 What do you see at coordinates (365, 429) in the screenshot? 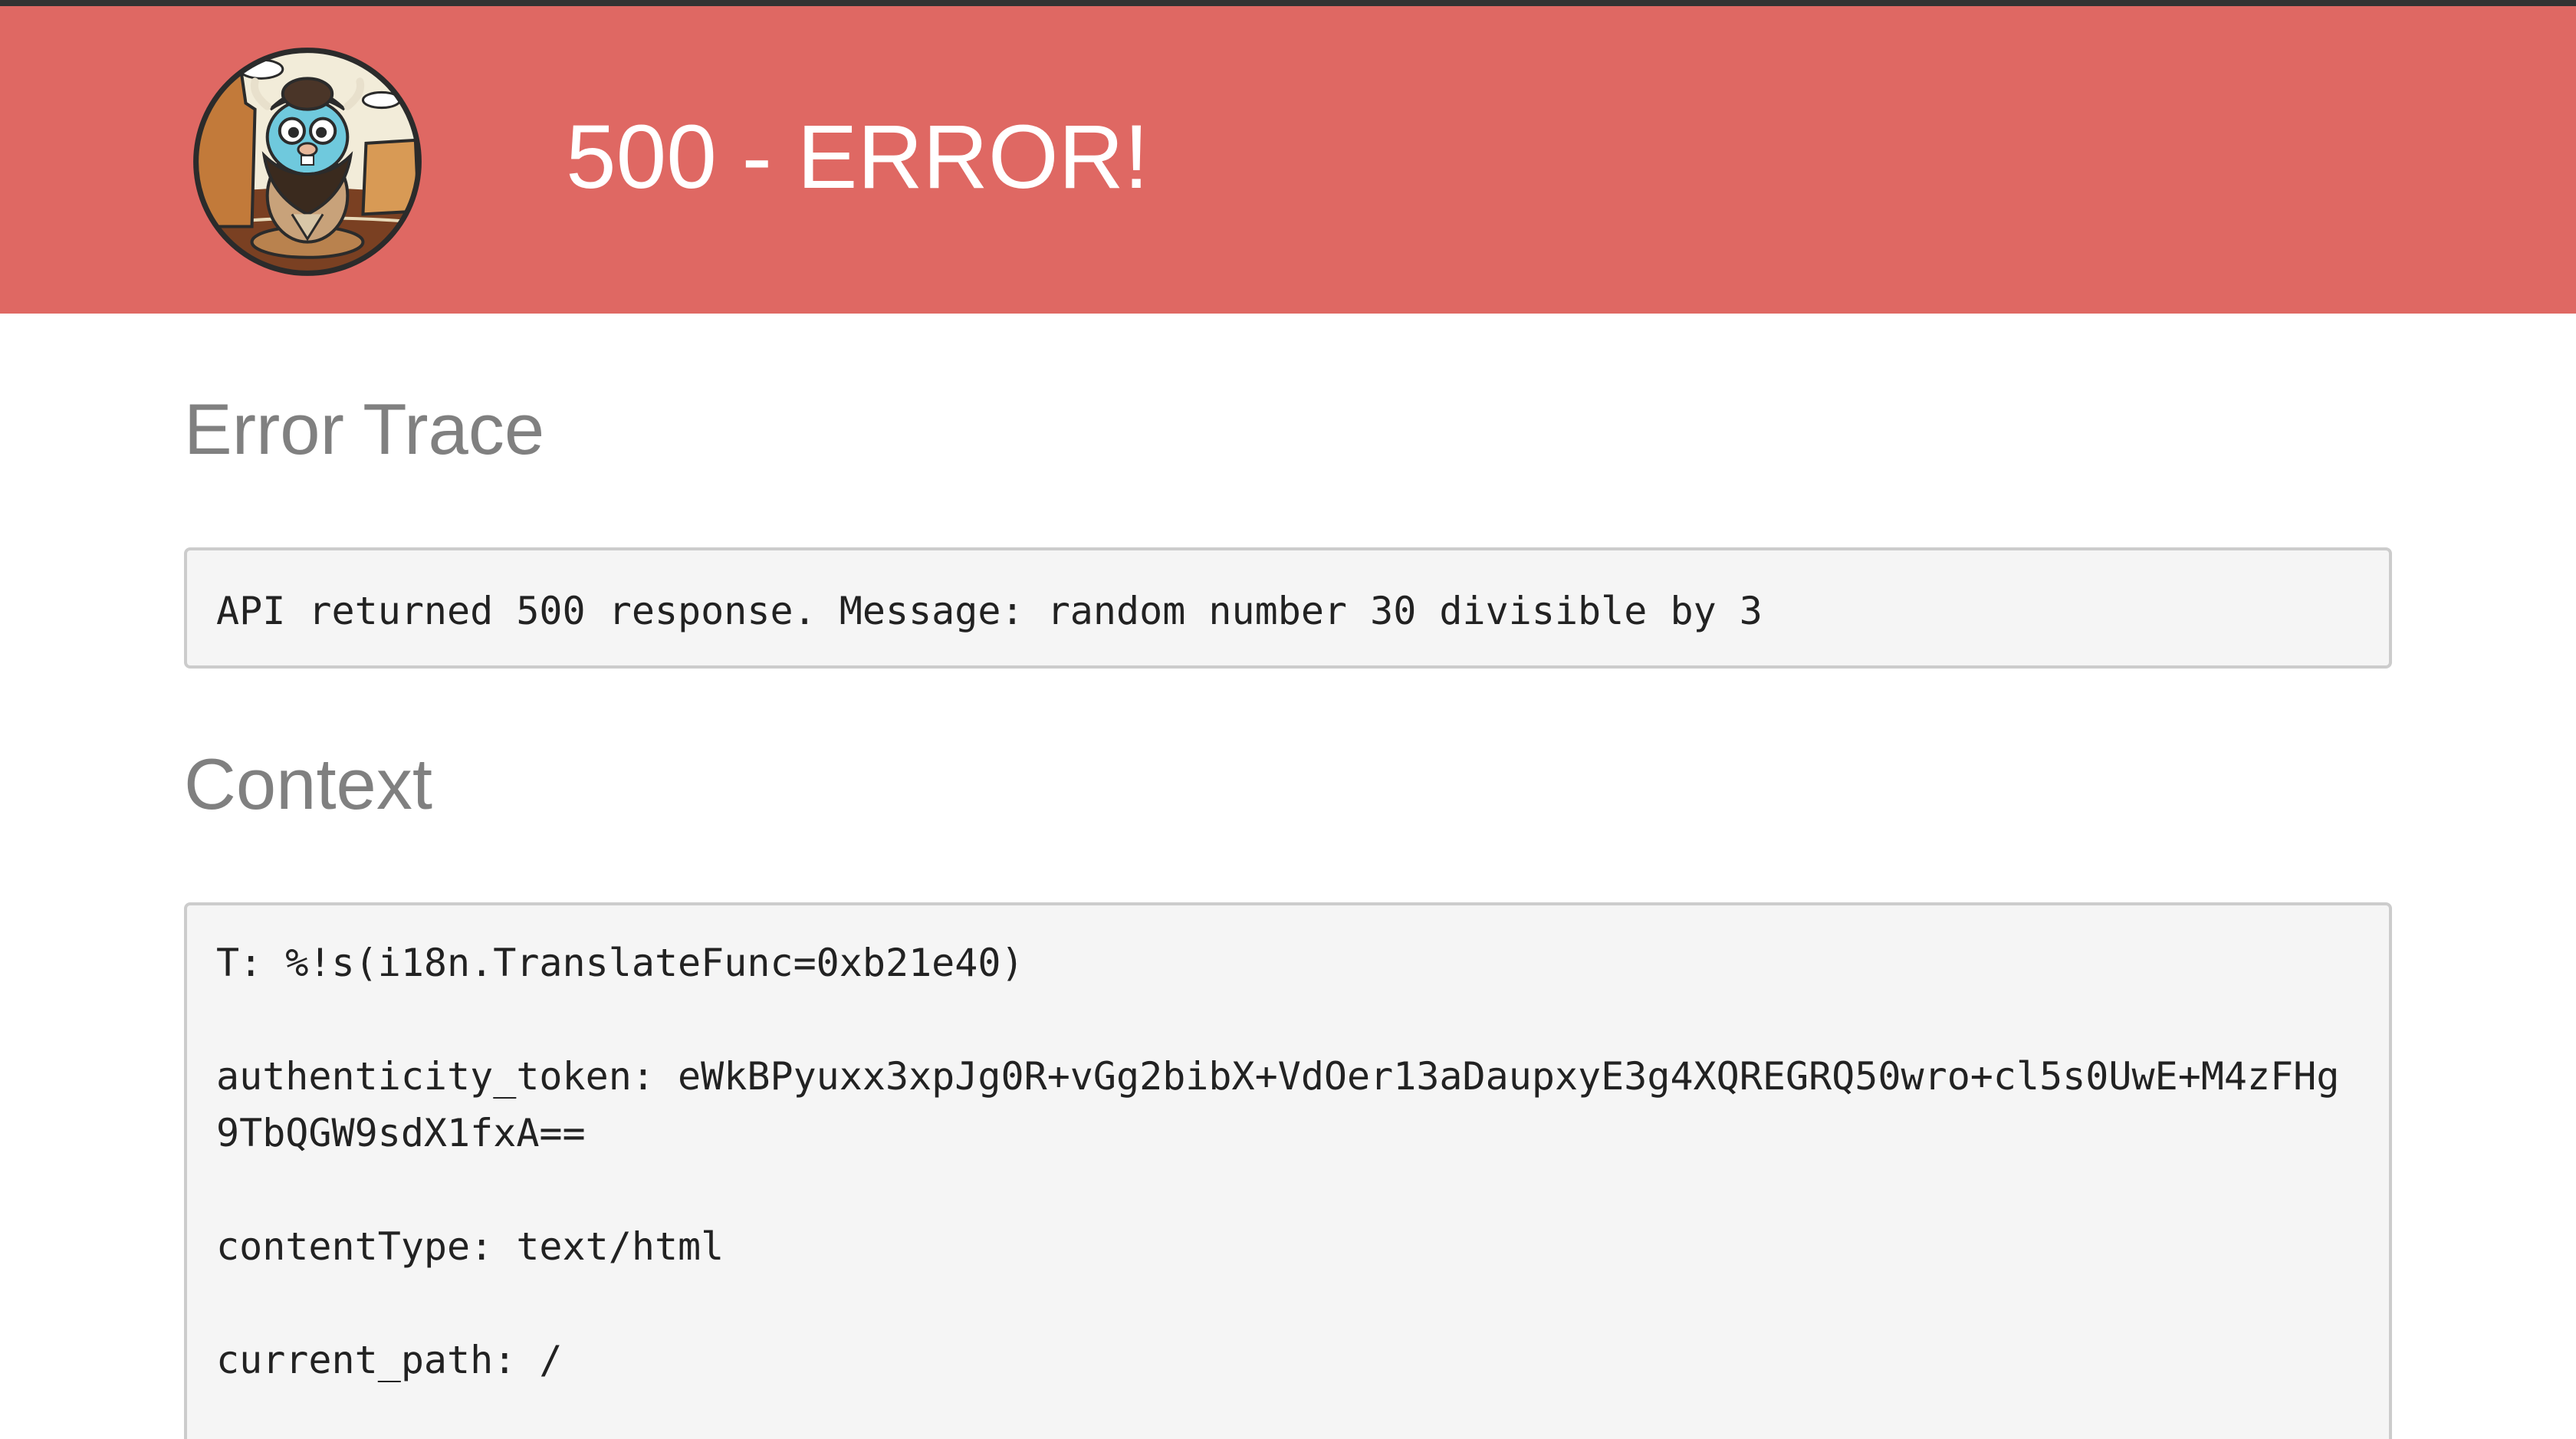
I see `error-trace-heading: Error Trace` at bounding box center [365, 429].